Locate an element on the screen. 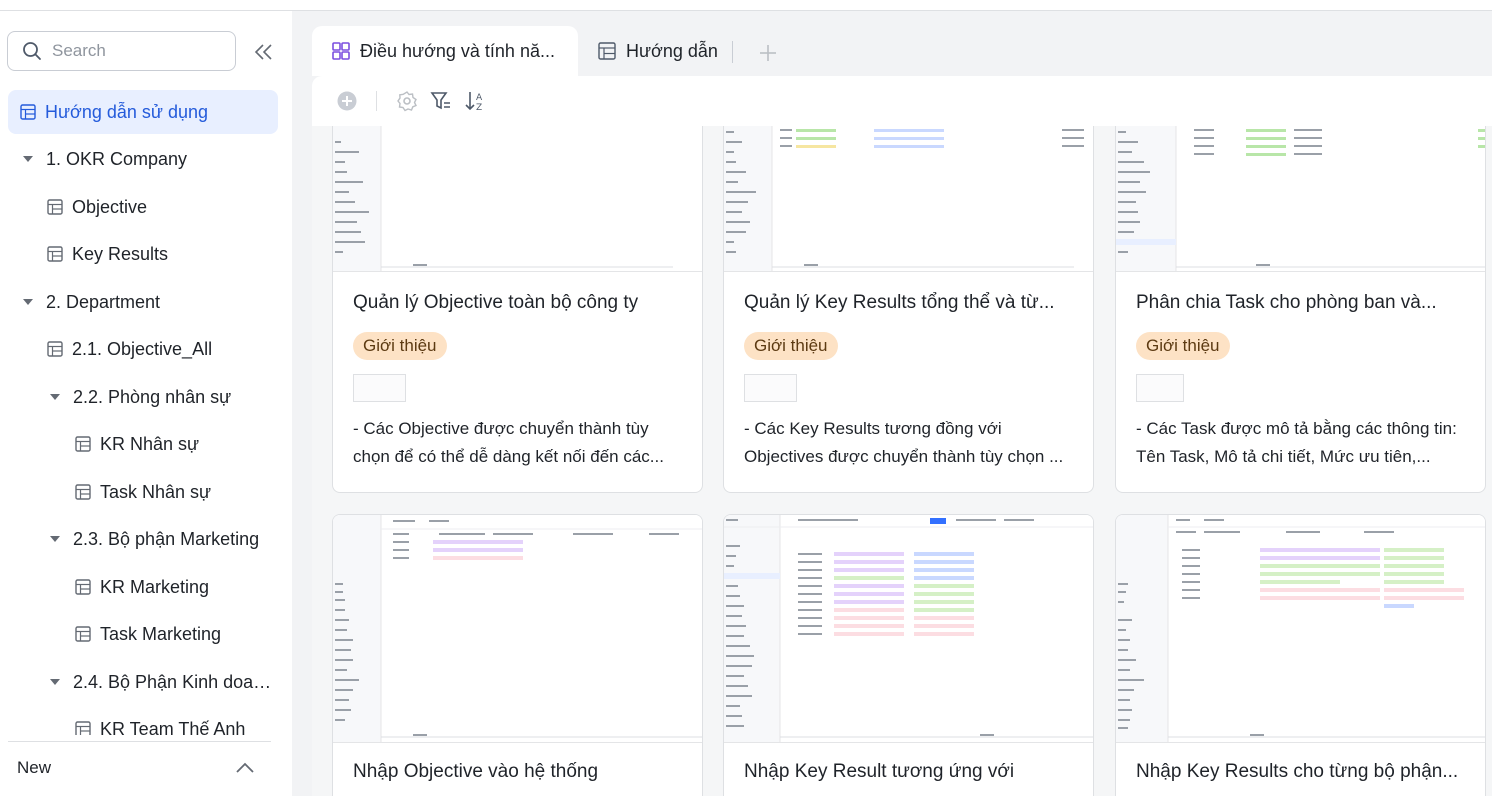  sidebar-item-department: 2. Department is located at coordinates (150, 302).